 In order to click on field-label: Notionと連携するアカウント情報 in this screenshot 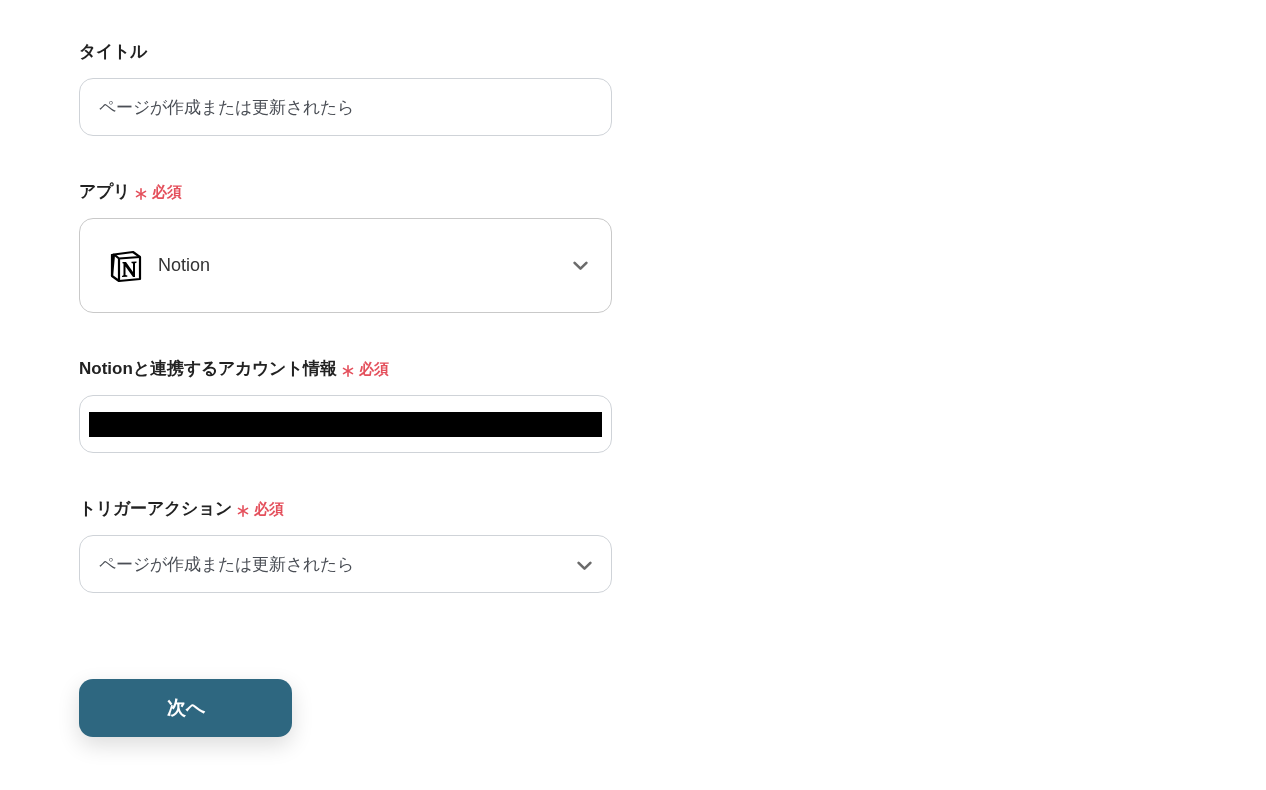, I will do `click(208, 369)`.